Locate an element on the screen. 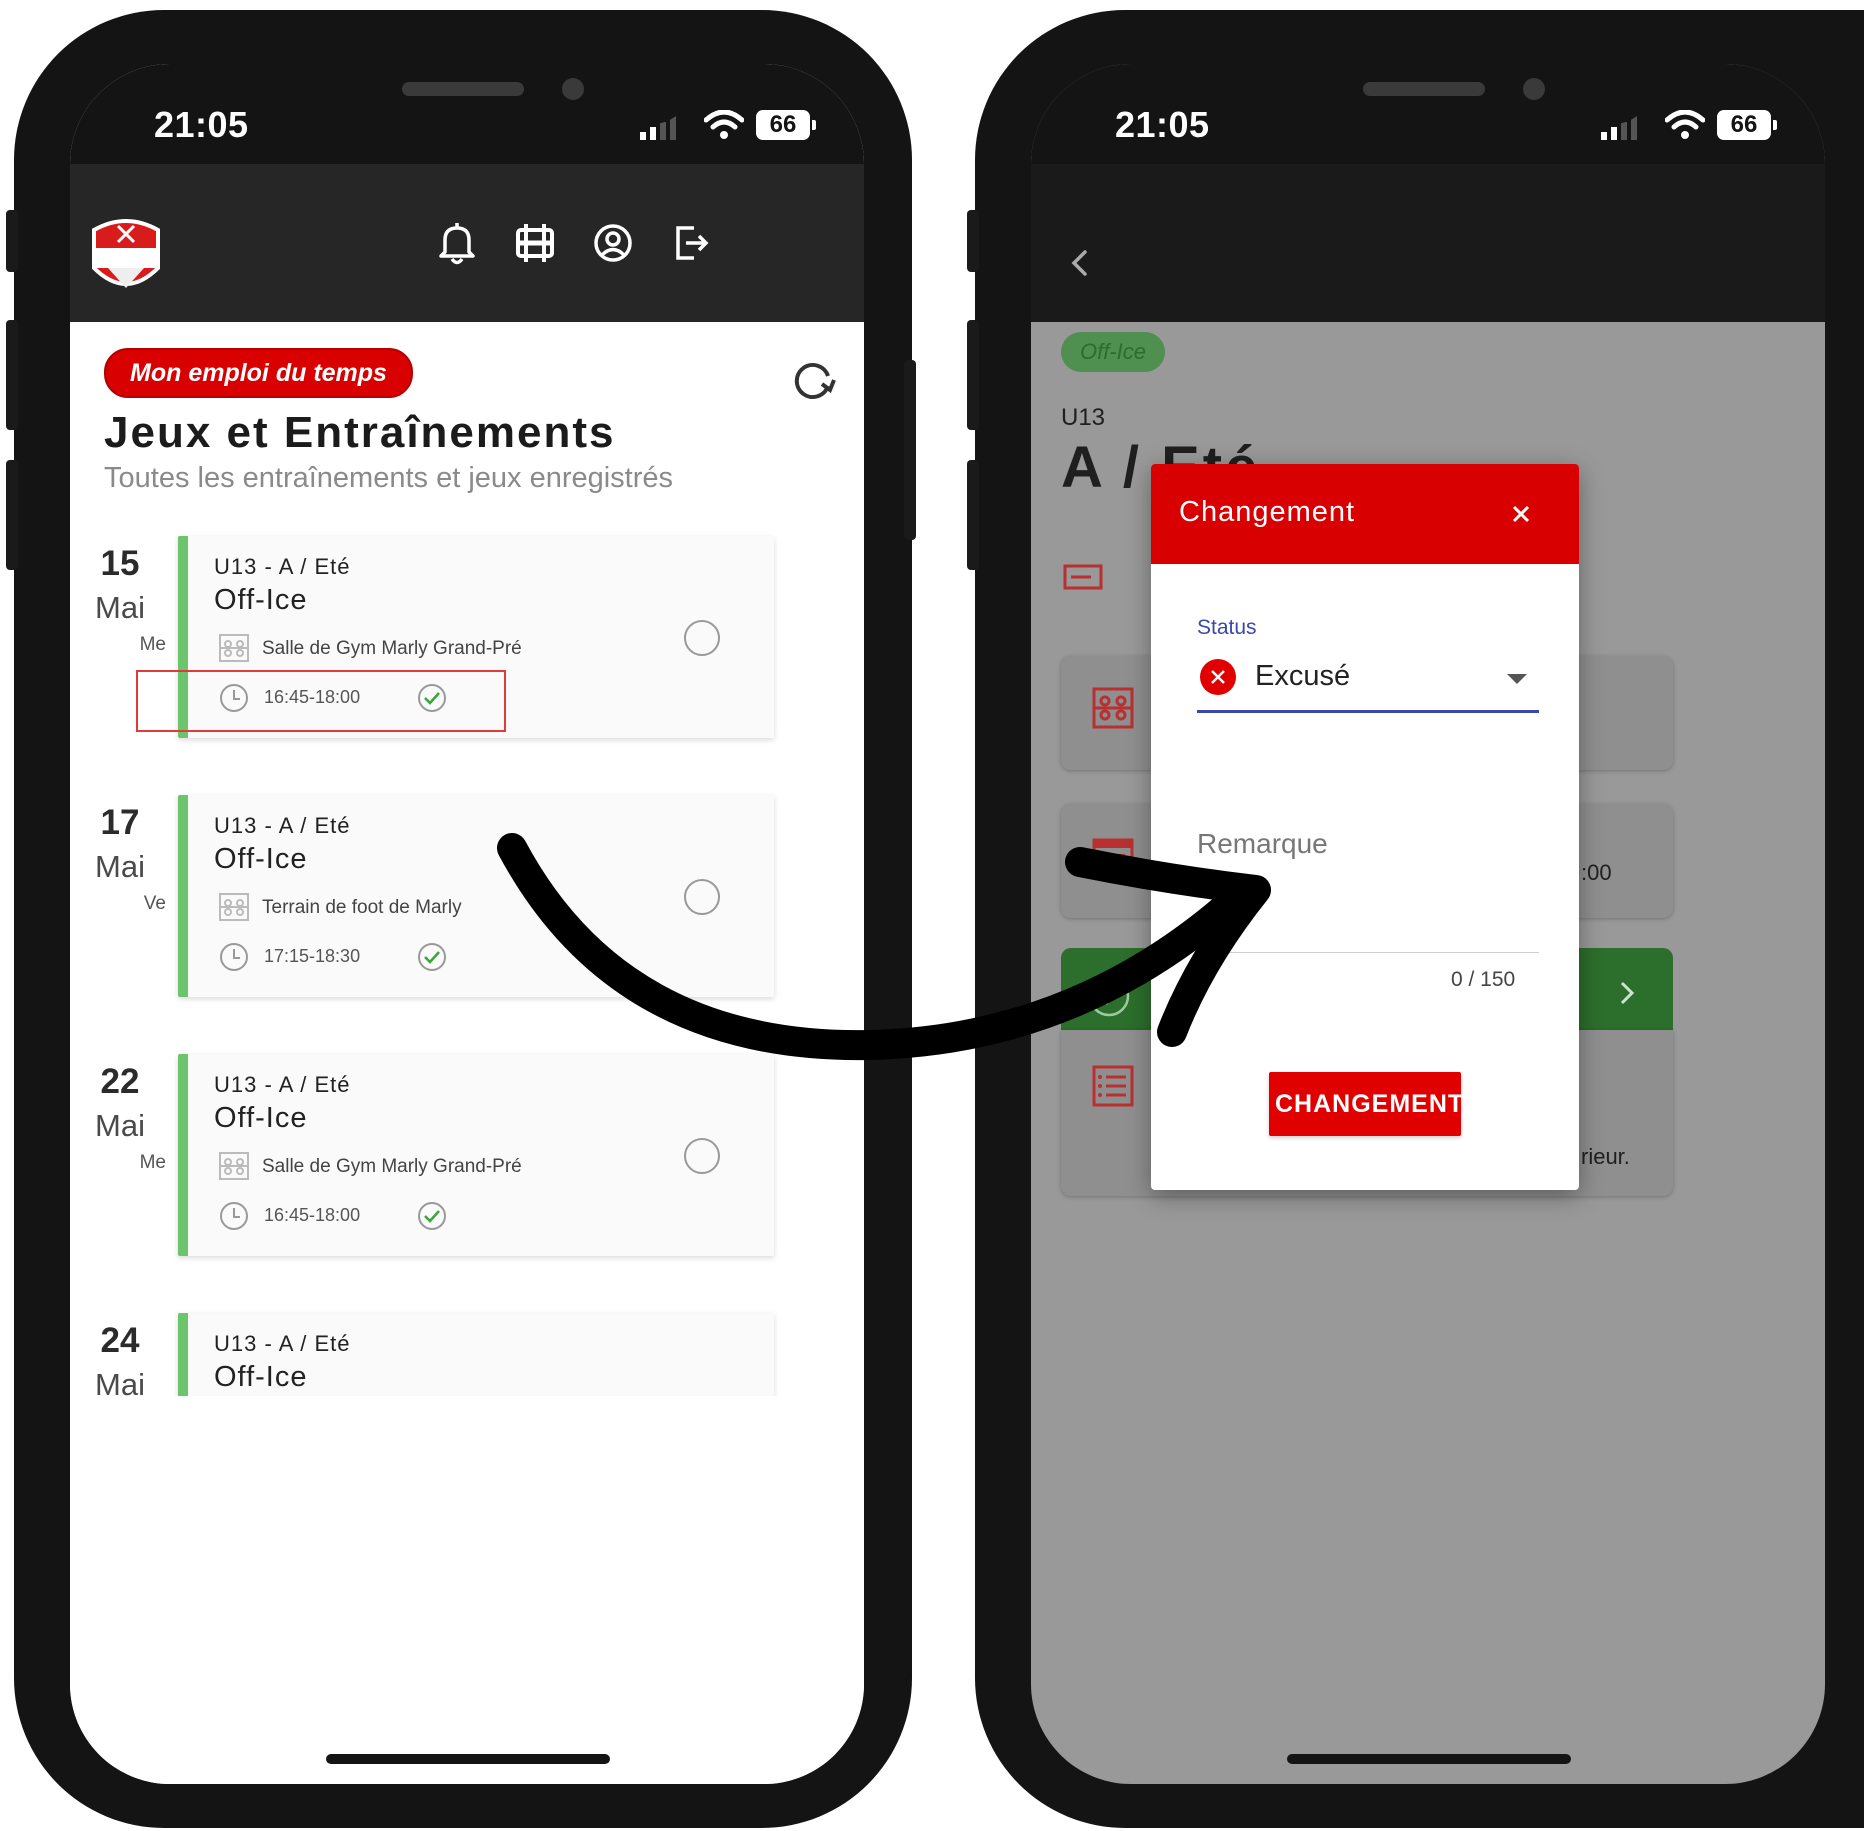 This screenshot has height=1831, width=1864. status-underline is located at coordinates (1368, 711).